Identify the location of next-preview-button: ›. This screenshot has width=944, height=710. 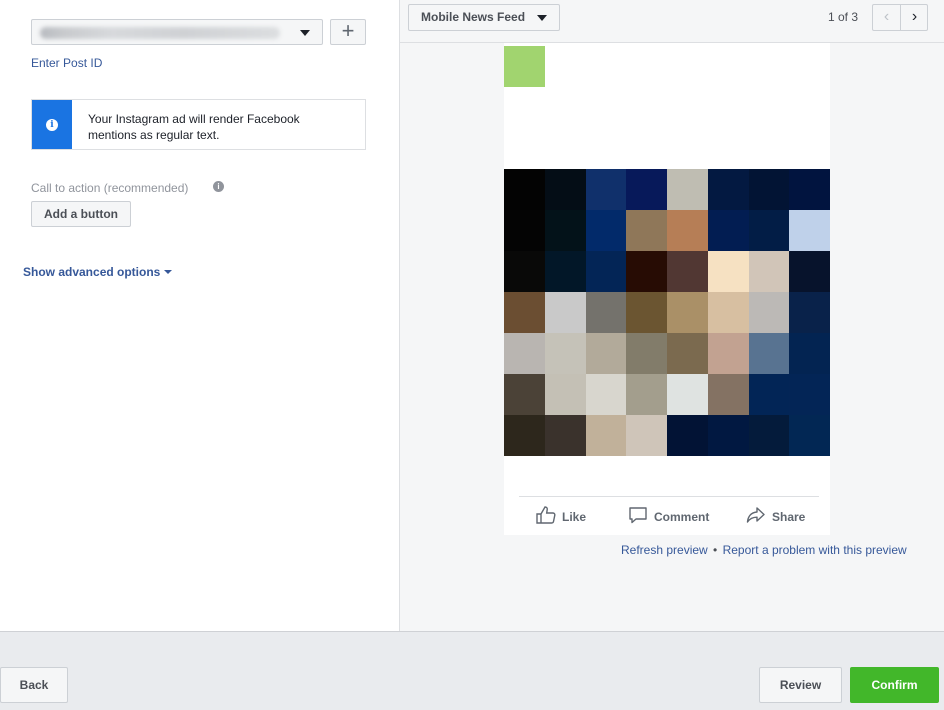
(914, 17).